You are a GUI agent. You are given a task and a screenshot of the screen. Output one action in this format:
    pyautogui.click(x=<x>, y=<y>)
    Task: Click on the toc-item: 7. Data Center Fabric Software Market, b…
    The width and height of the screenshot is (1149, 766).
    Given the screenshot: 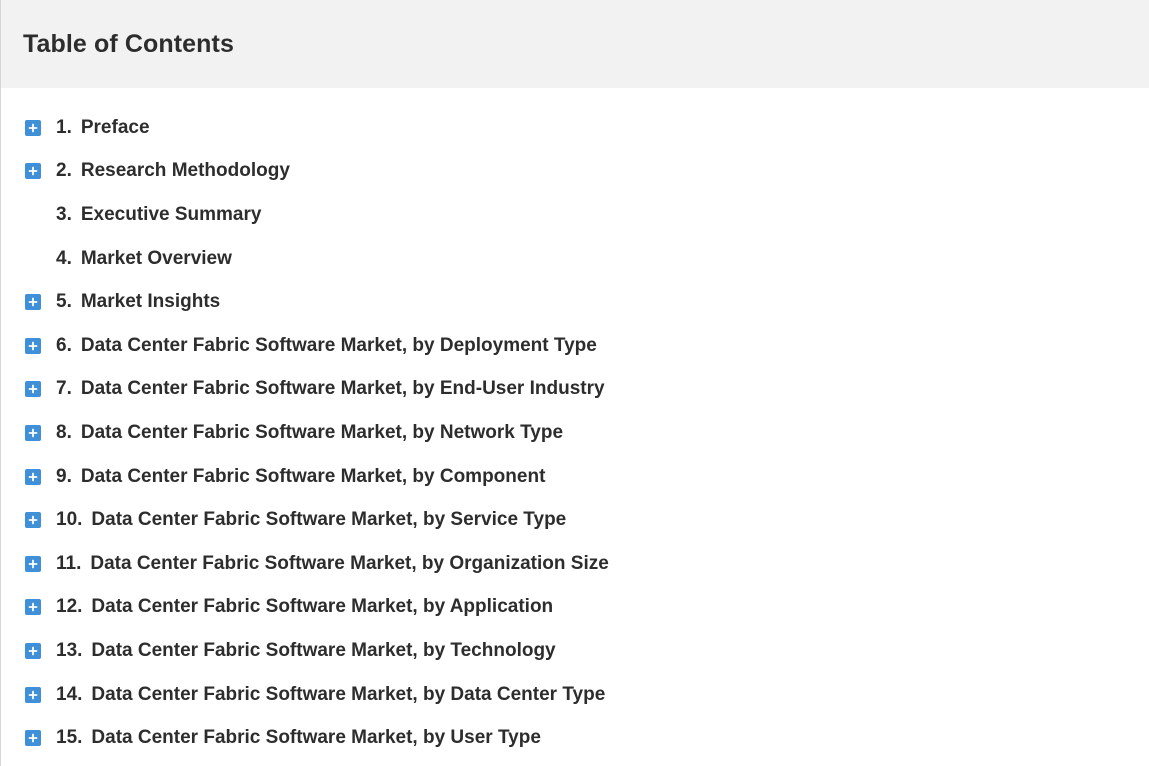 What is the action you would take?
    pyautogui.click(x=575, y=390)
    